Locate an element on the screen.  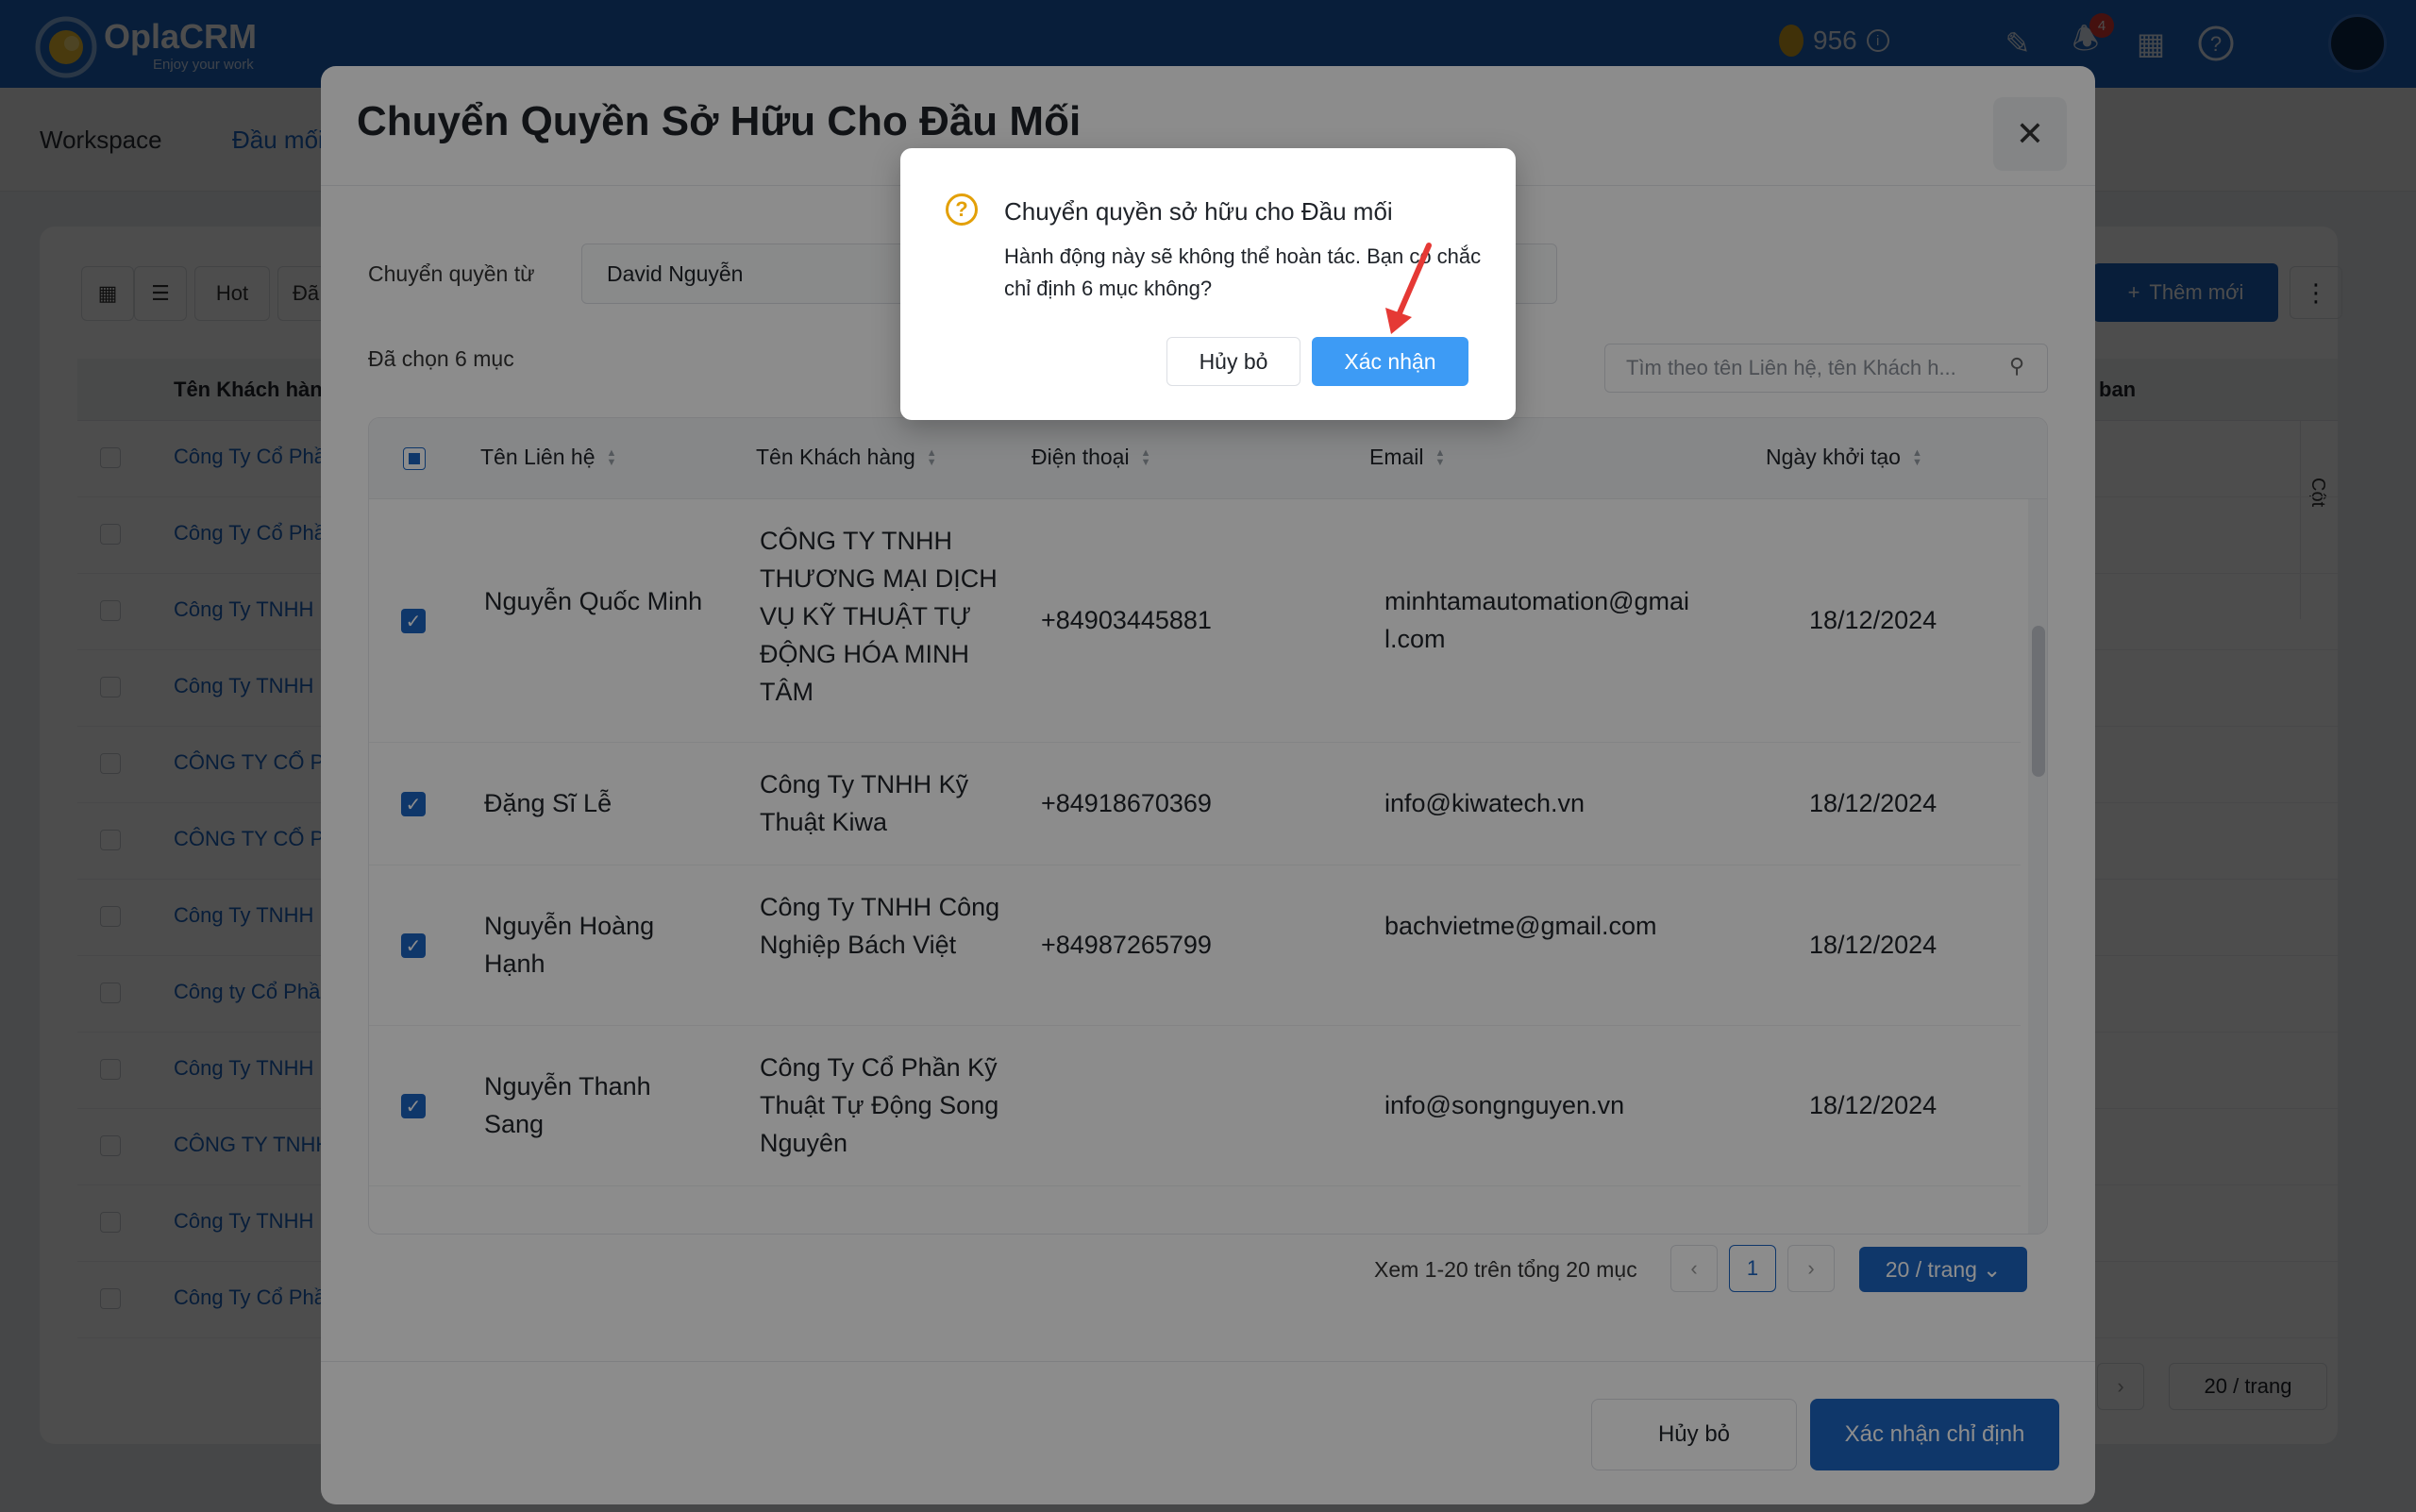
question-icon: ? is located at coordinates (962, 209).